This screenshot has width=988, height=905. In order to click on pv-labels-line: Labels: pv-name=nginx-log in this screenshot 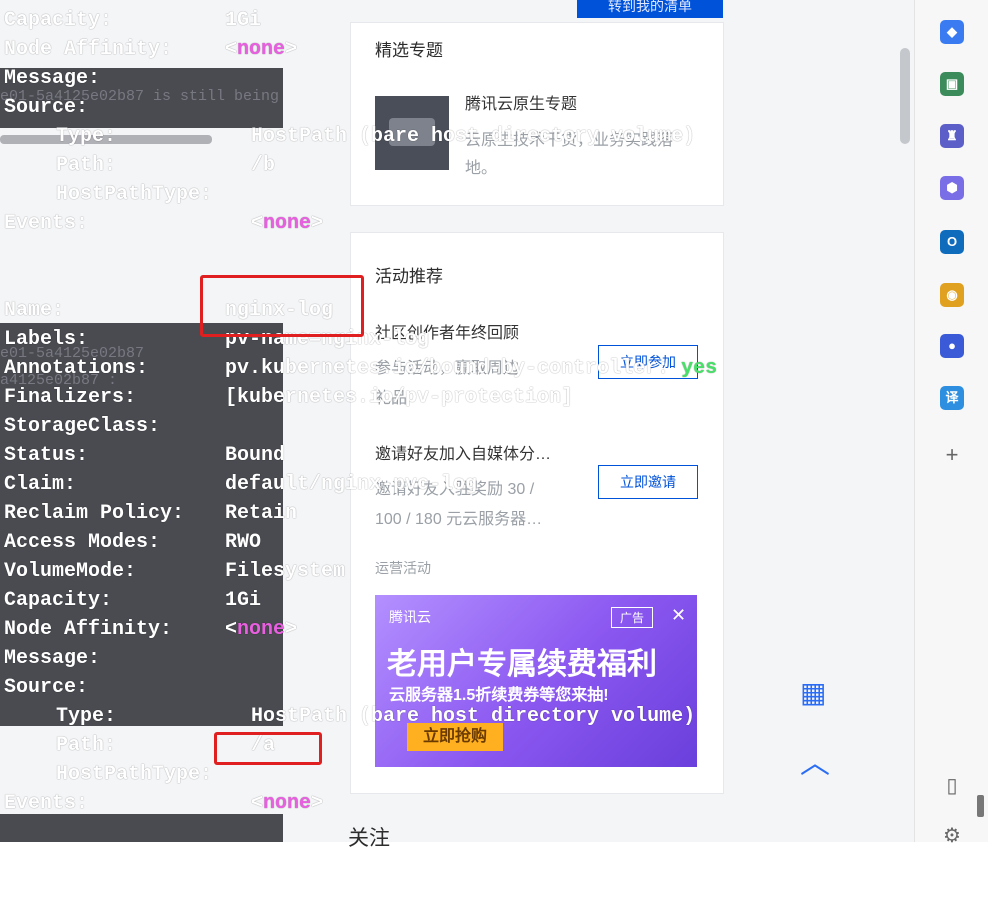, I will do `click(217, 339)`.